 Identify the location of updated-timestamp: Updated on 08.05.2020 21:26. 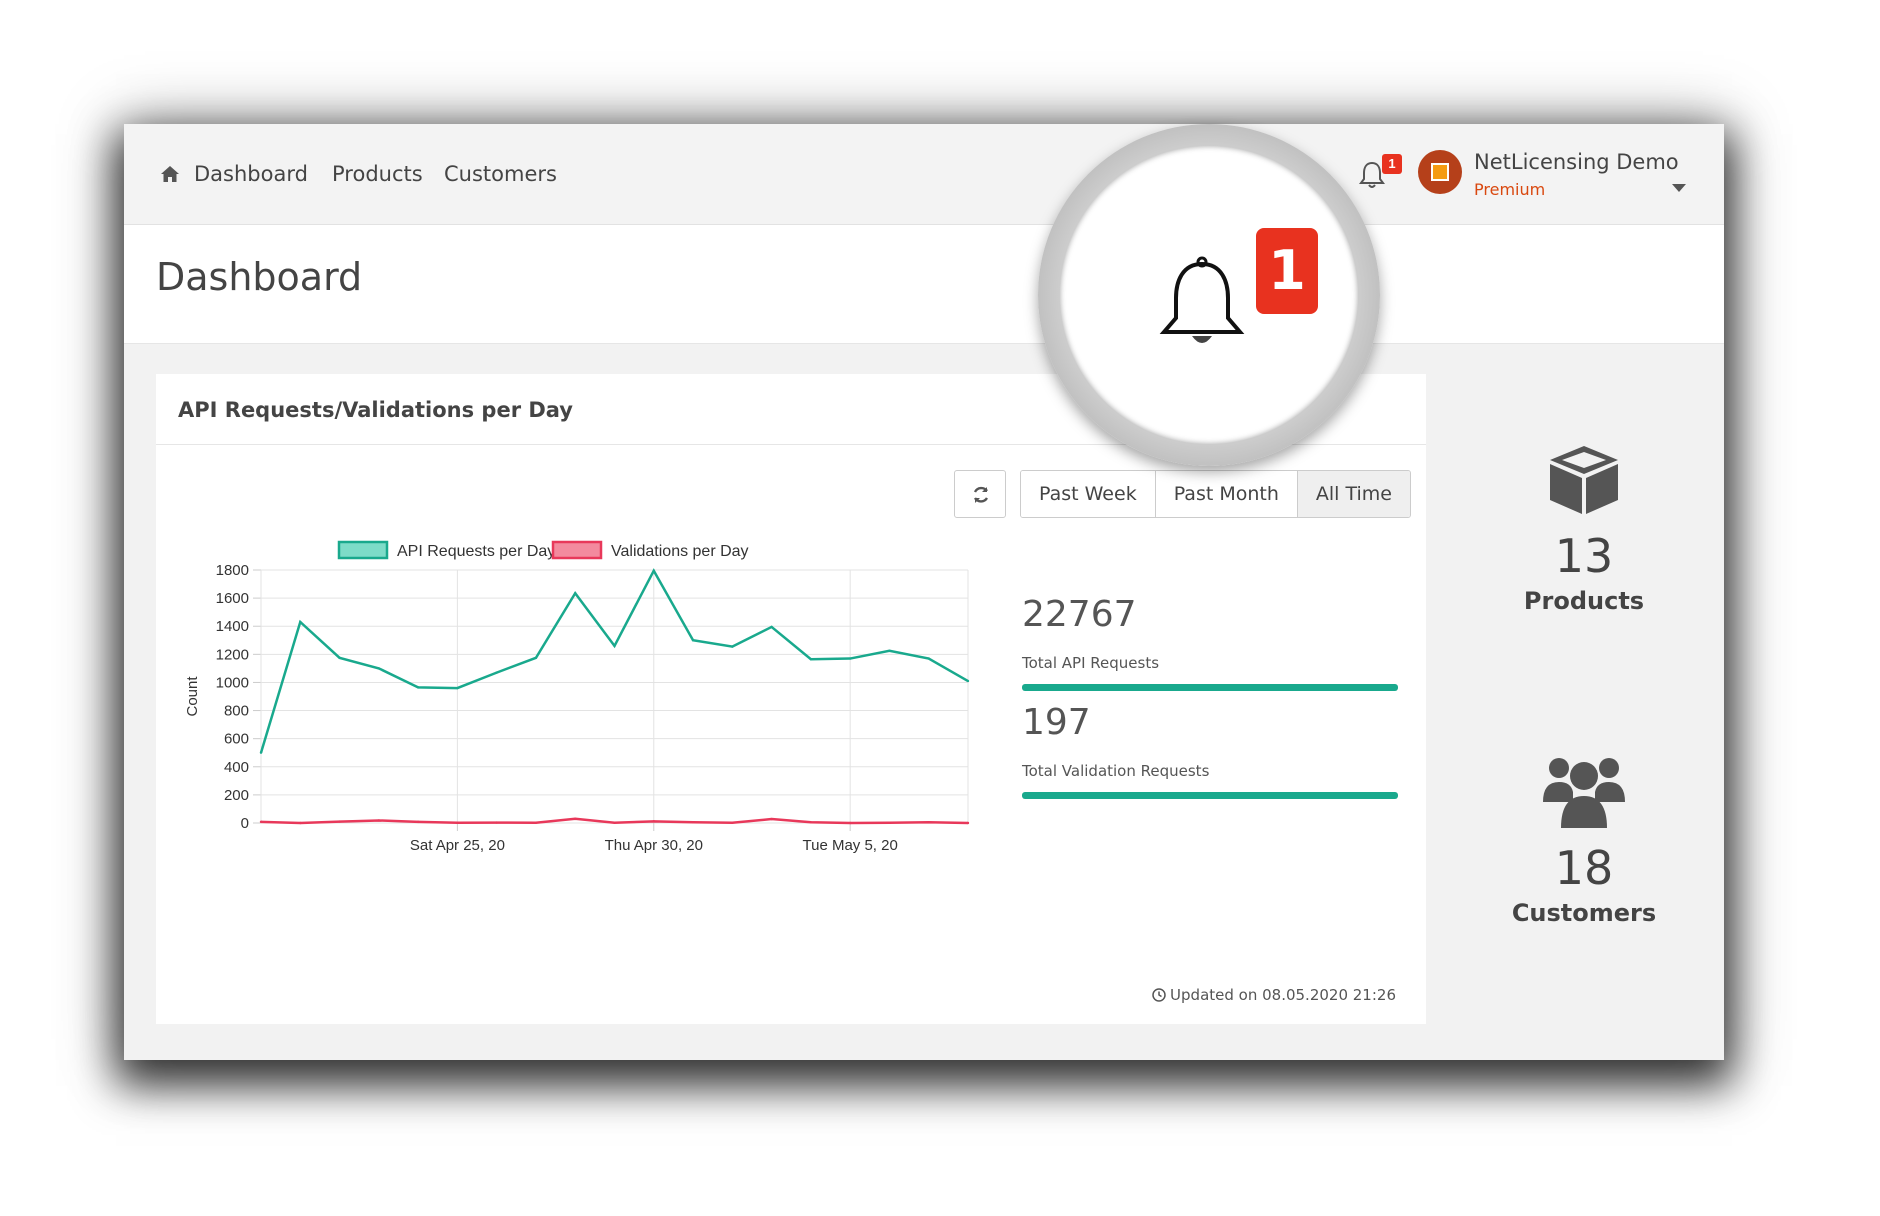
(1274, 995).